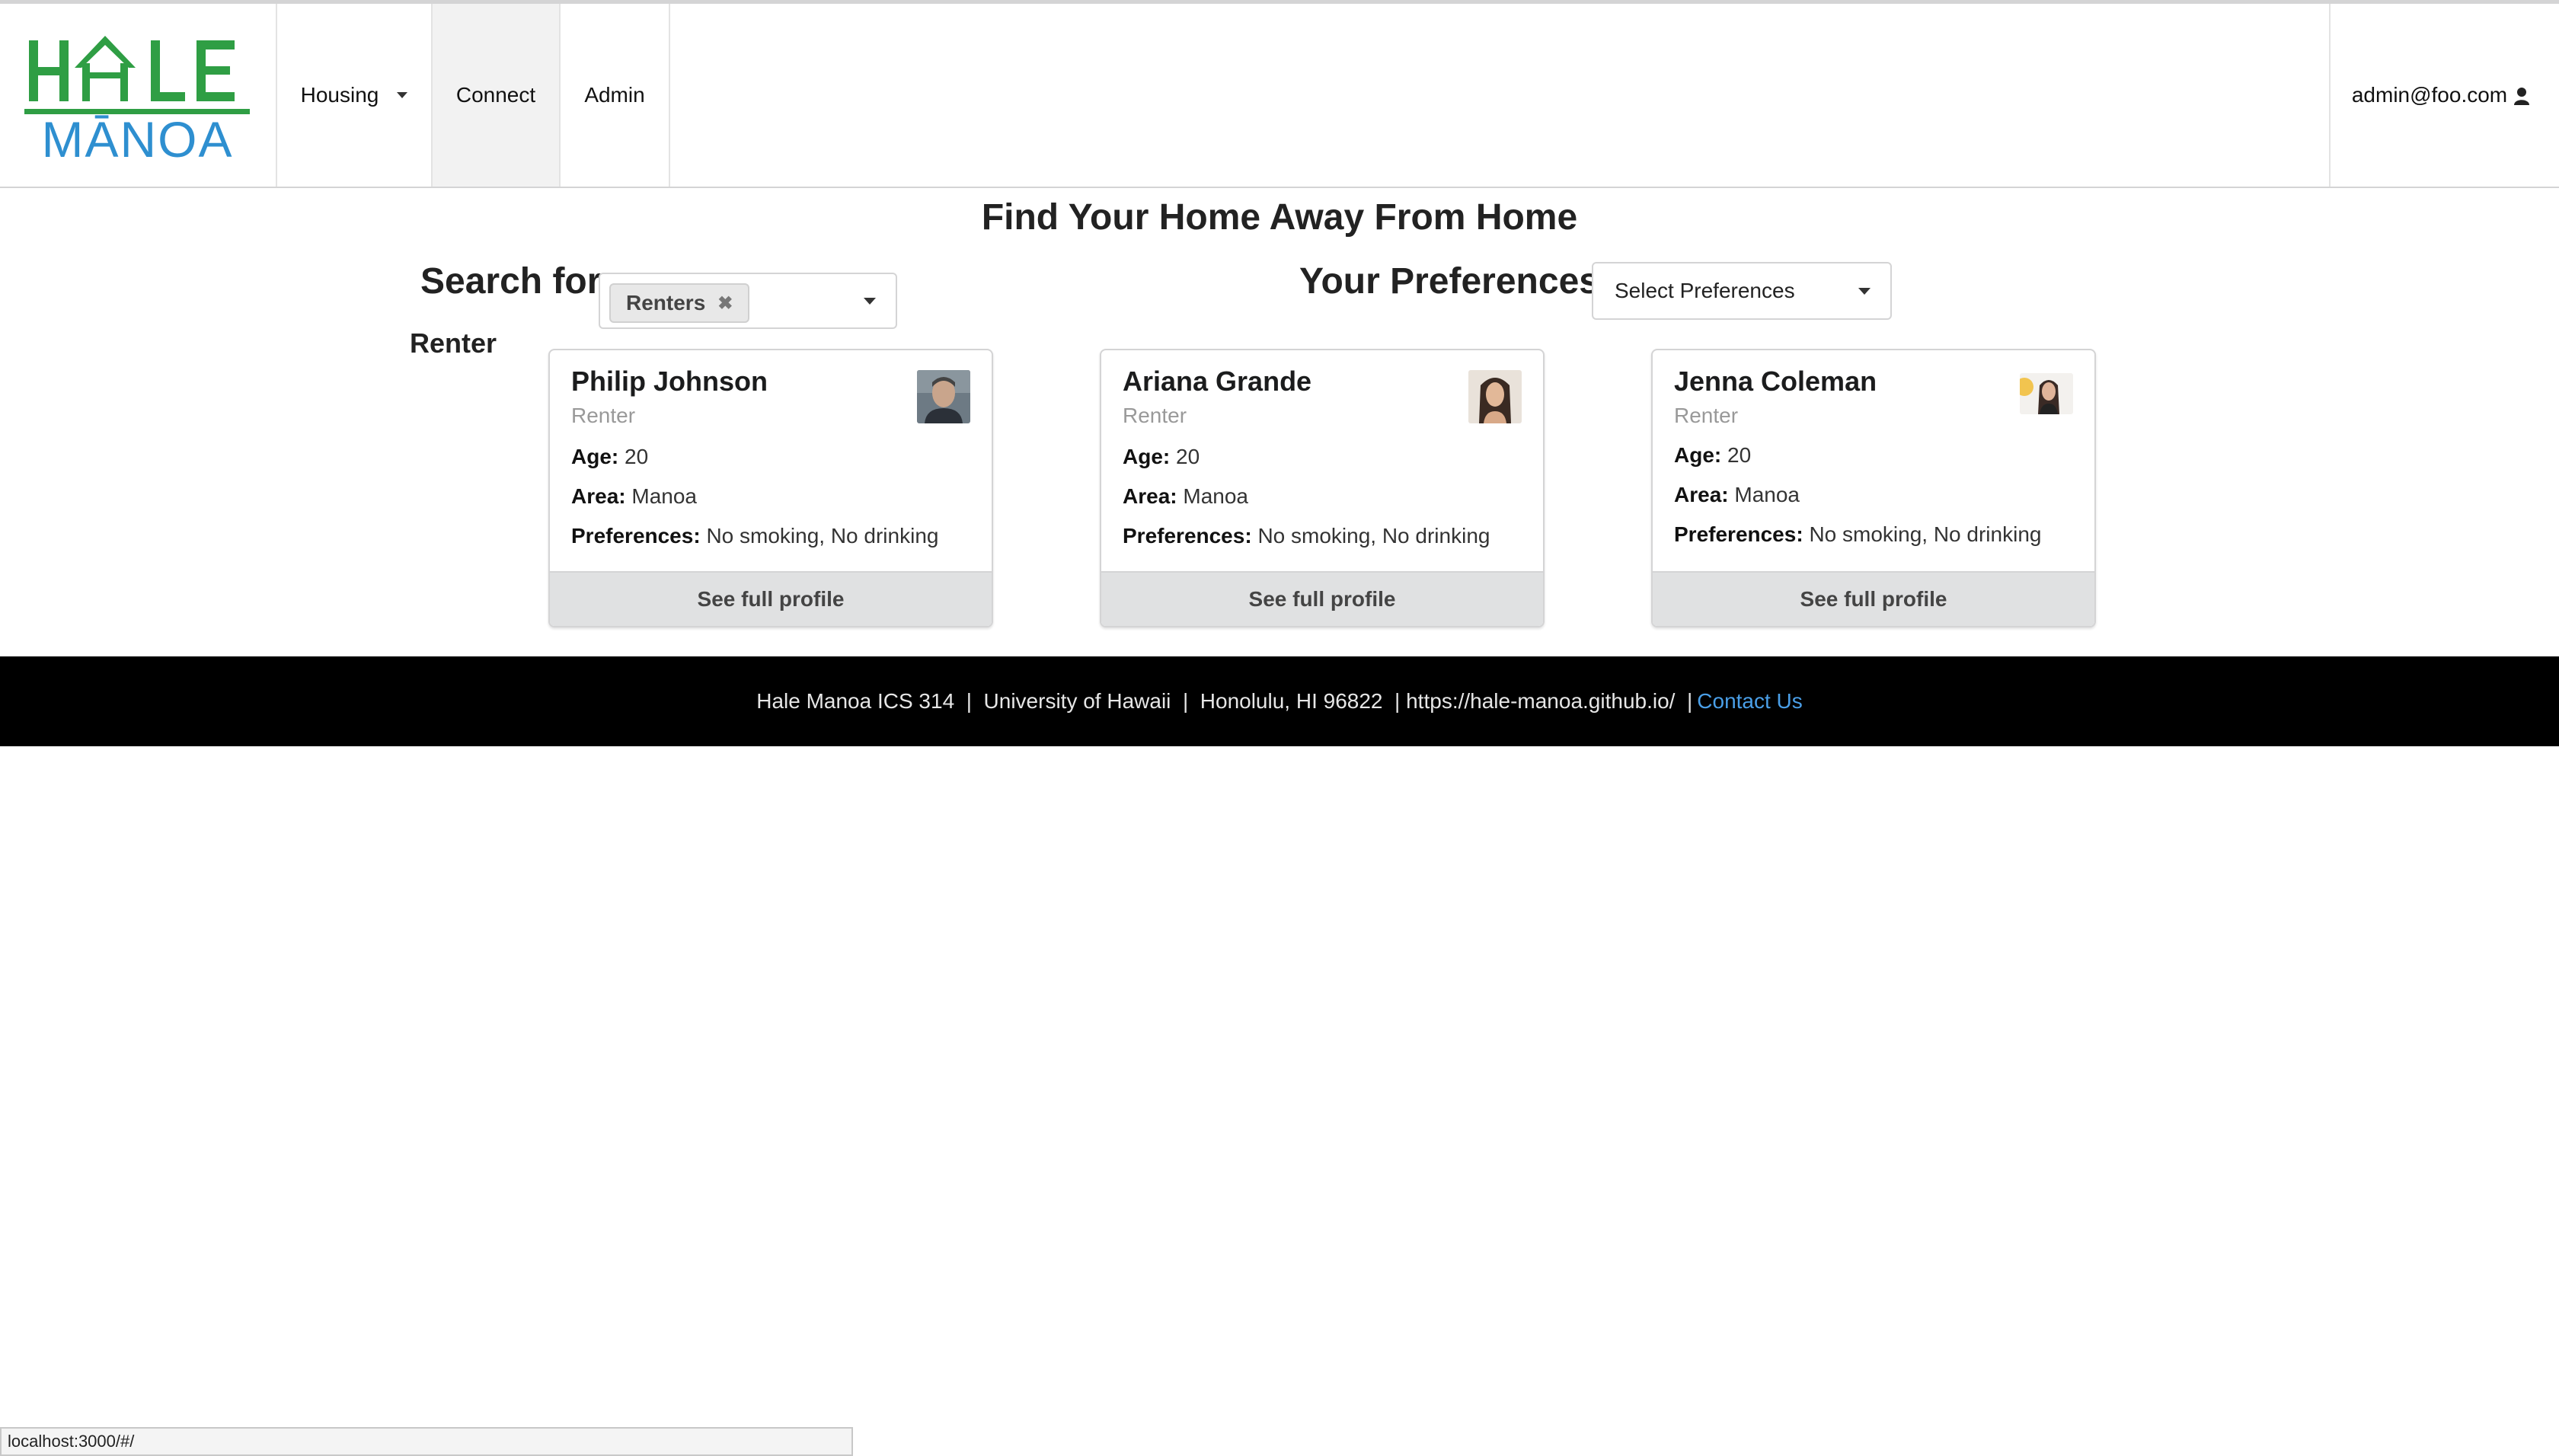 The width and height of the screenshot is (2559, 1456). I want to click on preferences-placeholder: Select Preferences, so click(1705, 290).